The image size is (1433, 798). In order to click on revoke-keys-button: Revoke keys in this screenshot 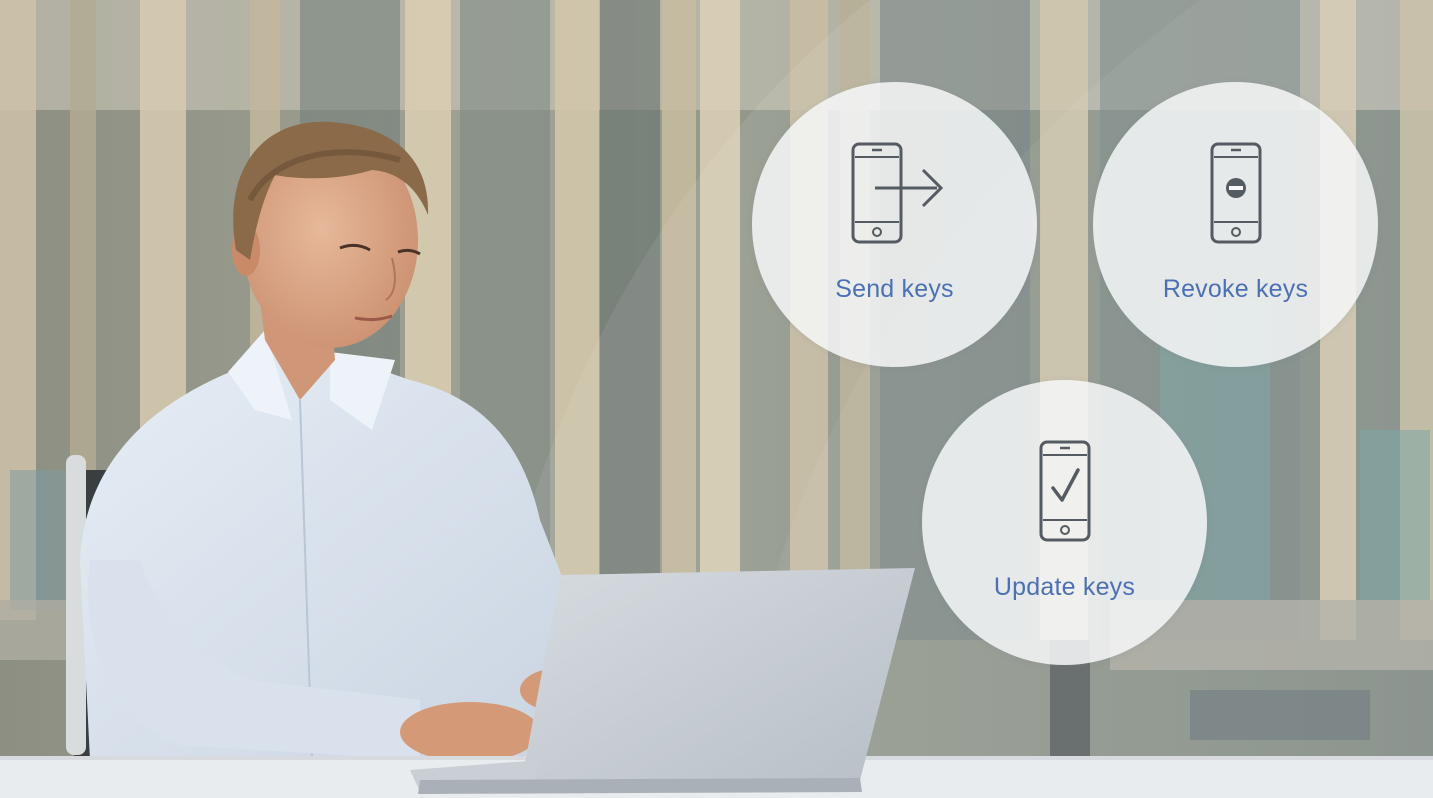, I will do `click(1235, 224)`.